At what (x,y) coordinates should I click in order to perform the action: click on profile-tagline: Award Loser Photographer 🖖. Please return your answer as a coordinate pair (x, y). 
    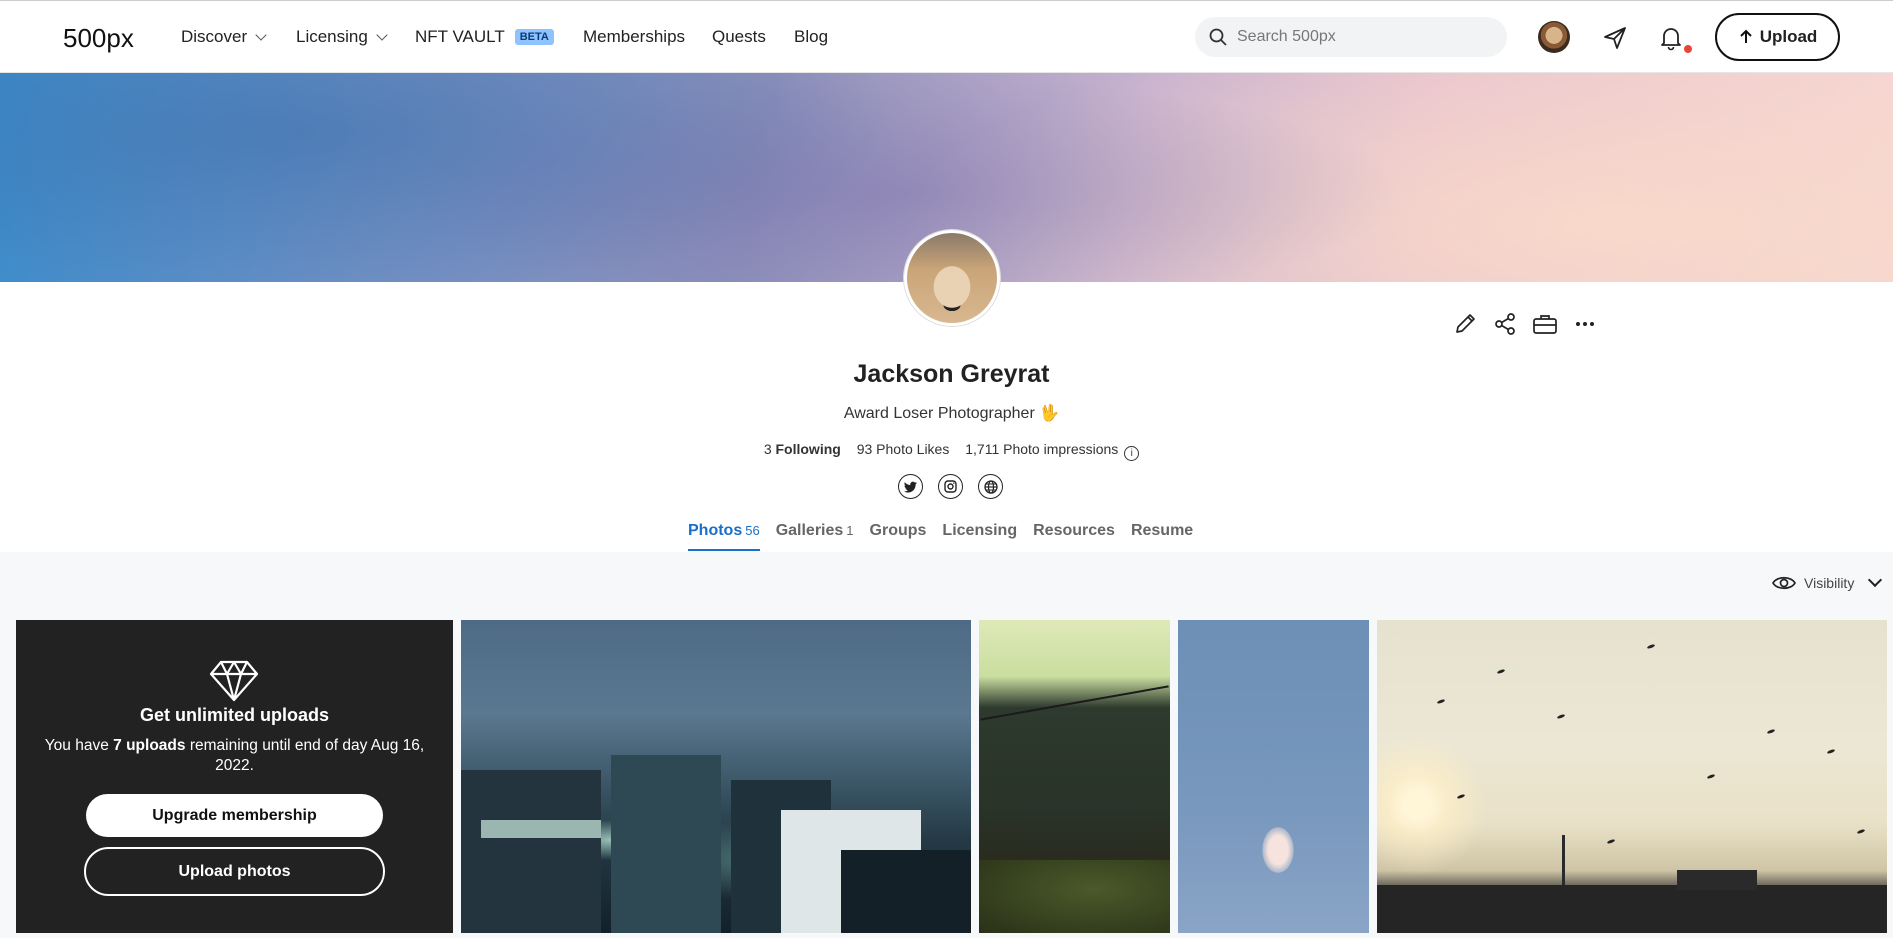
    Looking at the image, I should click on (951, 413).